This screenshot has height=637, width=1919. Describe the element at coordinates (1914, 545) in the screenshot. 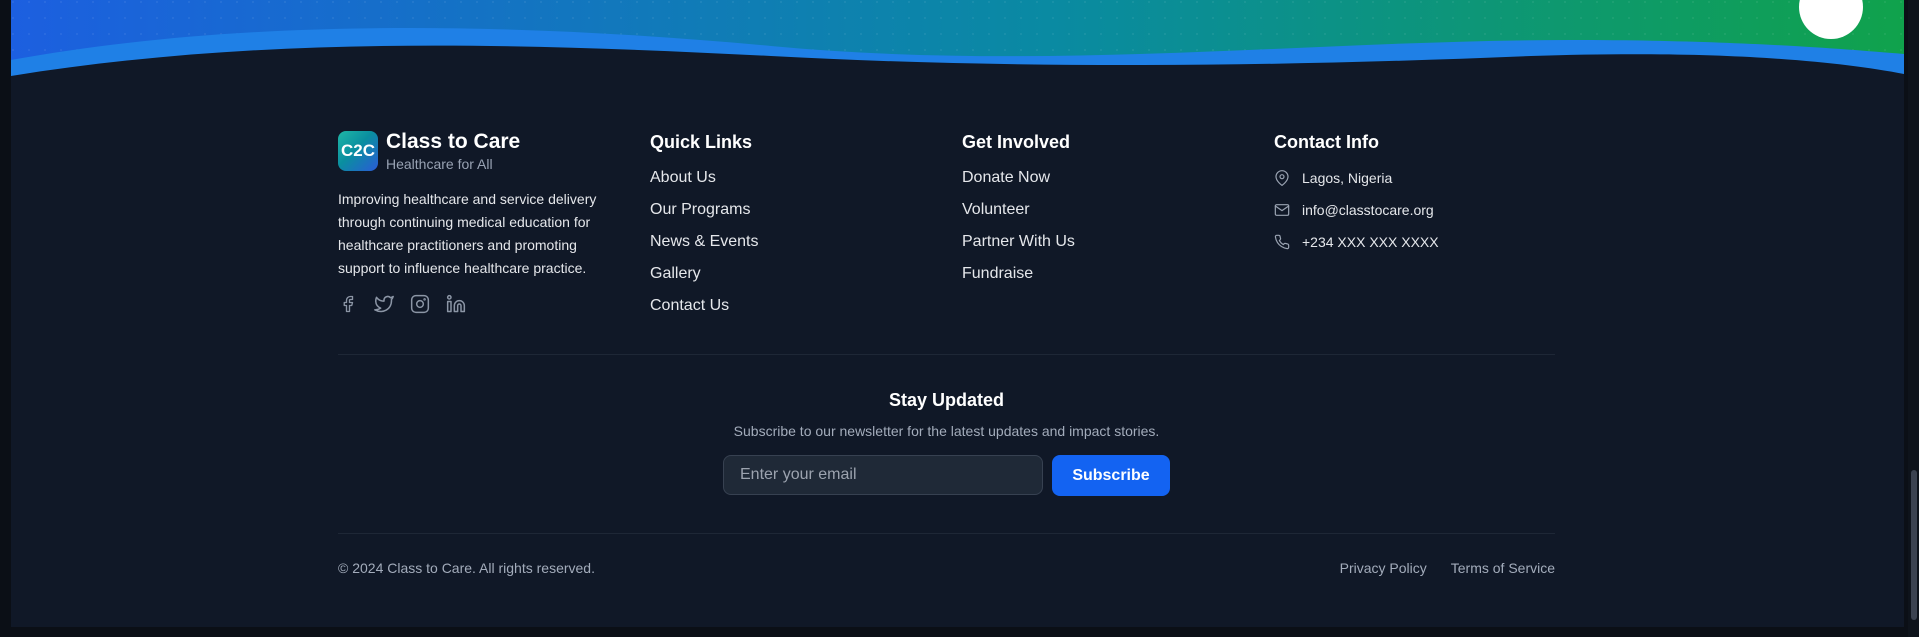

I see `scrollbar-thumb` at that location.